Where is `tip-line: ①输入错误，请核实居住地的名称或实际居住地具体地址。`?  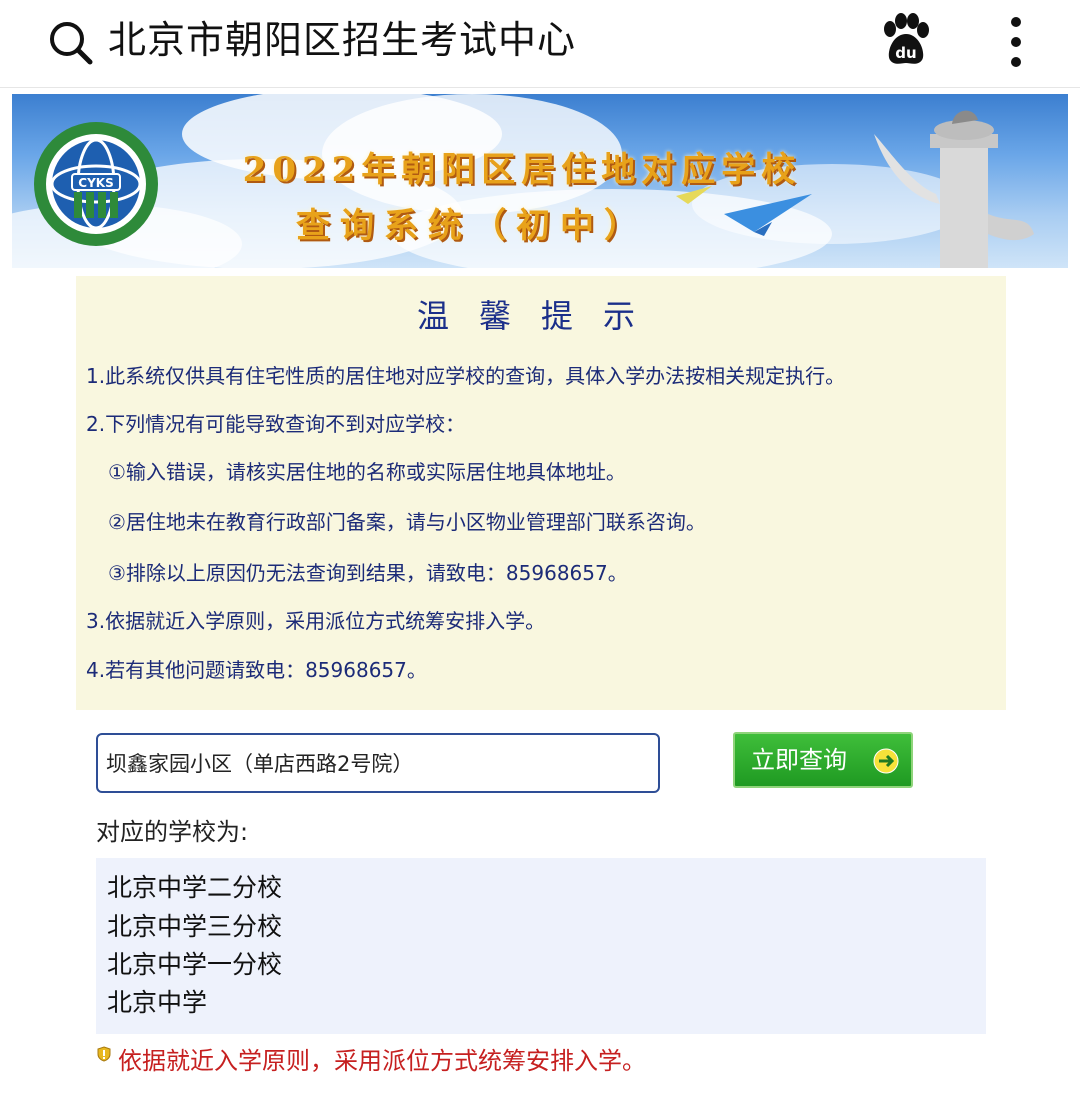
tip-line: ①输入错误，请核实居住地的名称或实际居住地具体地址。 is located at coordinates (367, 472).